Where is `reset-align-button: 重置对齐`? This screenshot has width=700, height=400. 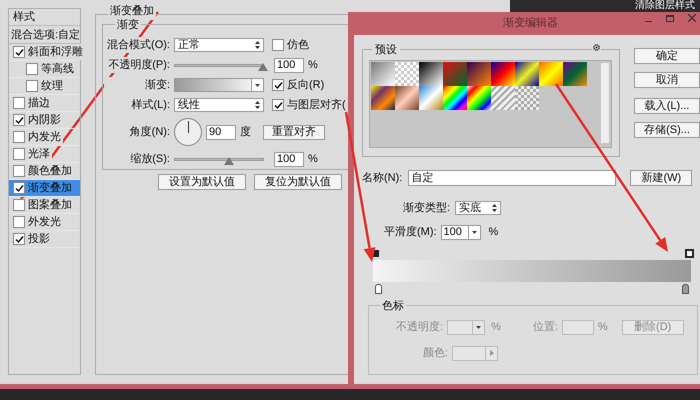
reset-align-button: 重置对齐 is located at coordinates (294, 132).